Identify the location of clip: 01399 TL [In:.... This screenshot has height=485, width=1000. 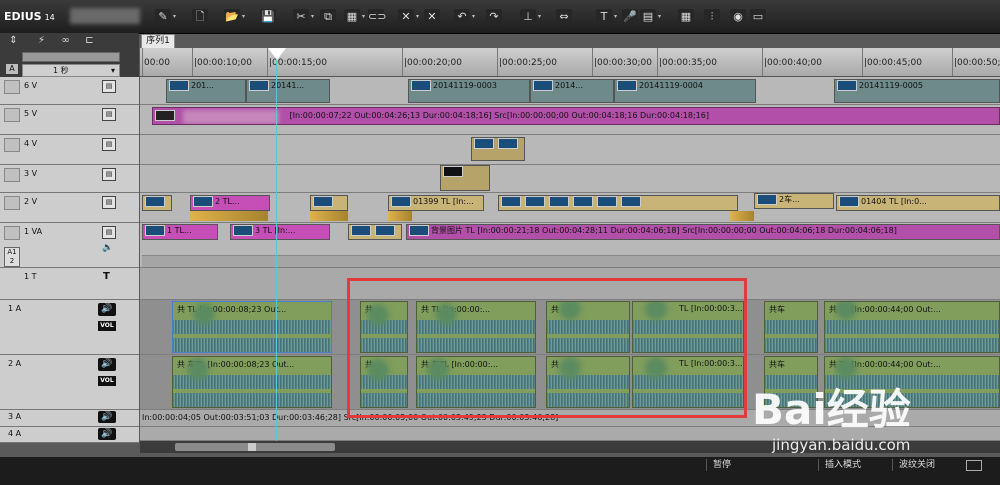
(436, 203).